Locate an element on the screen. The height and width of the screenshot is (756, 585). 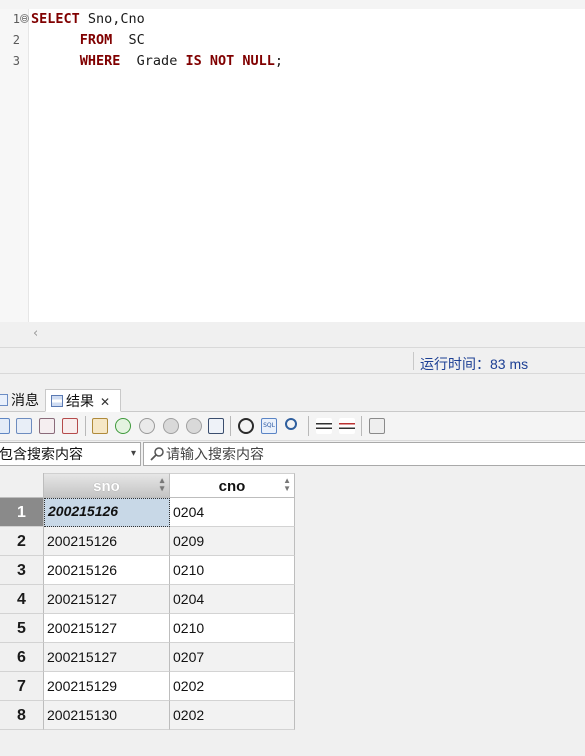
keyword: FROM is located at coordinates (96, 40).